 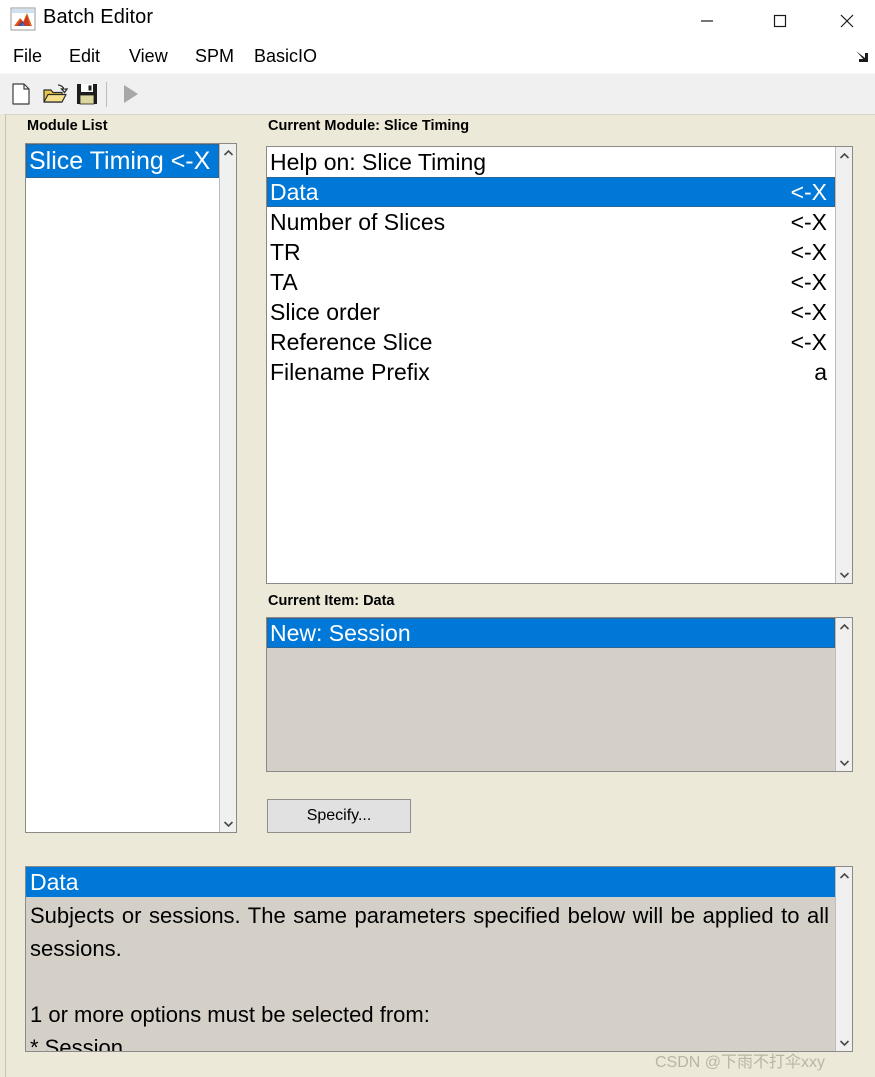 What do you see at coordinates (551, 372) in the screenshot?
I see `list-item-filename-prefix: Filename Prefix a` at bounding box center [551, 372].